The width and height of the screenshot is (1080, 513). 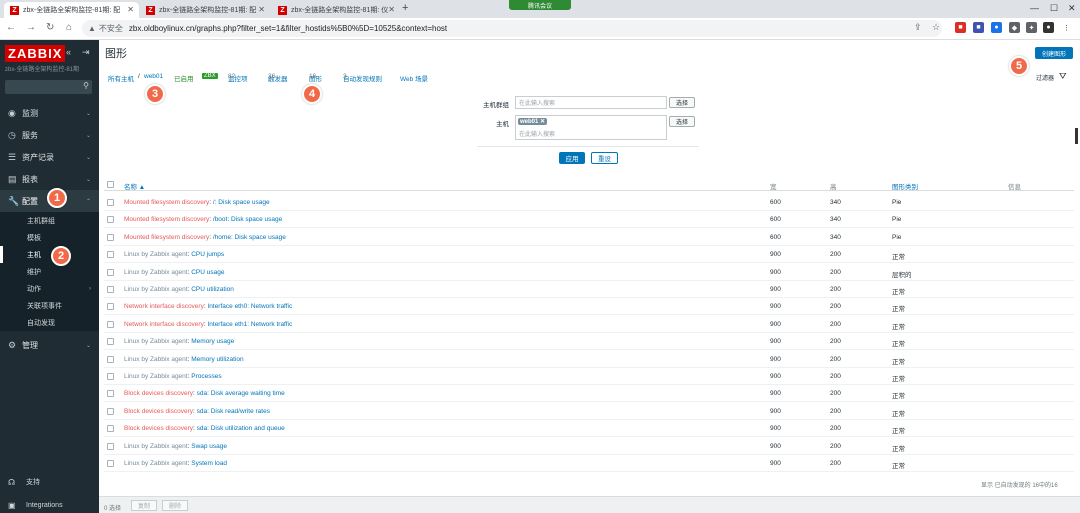 What do you see at coordinates (542, 122) in the screenshot?
I see `remove-tag-icon: ✕` at bounding box center [542, 122].